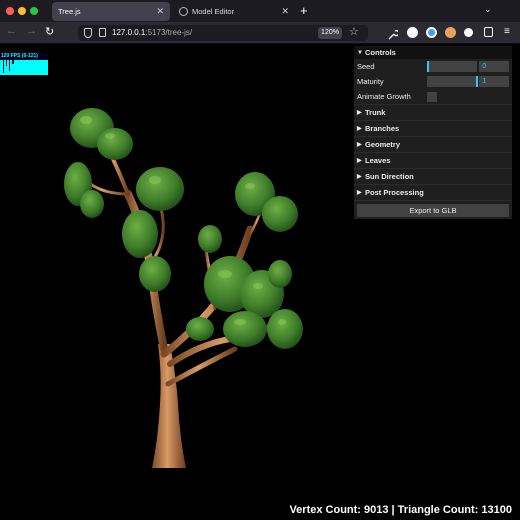 The width and height of the screenshot is (520, 520). I want to click on animate-growth-checkbox, so click(432, 96).